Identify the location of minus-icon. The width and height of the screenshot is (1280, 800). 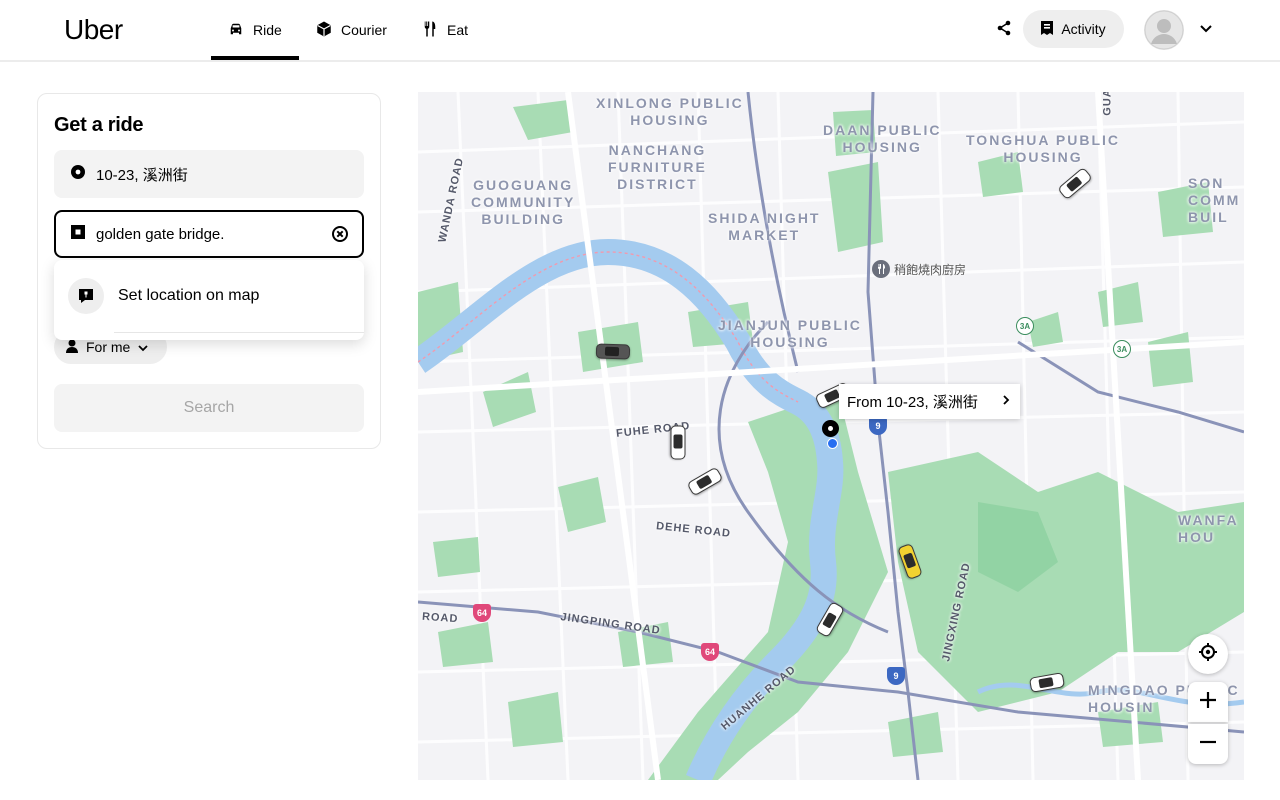
(1208, 744).